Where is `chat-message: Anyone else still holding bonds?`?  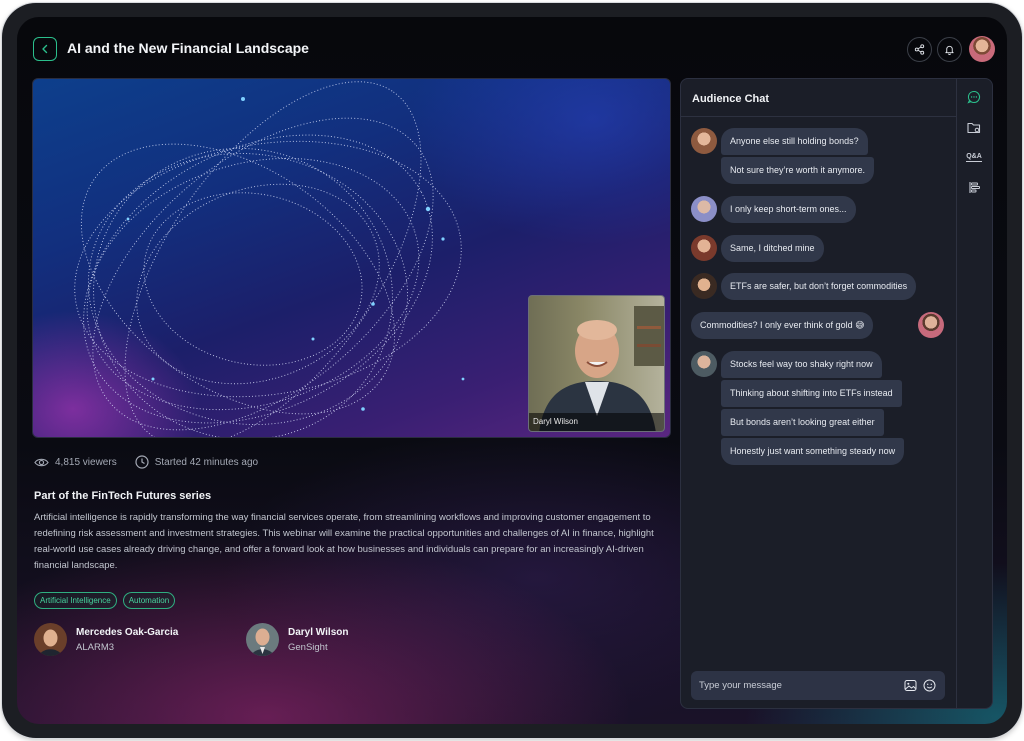 chat-message: Anyone else still holding bonds? is located at coordinates (794, 141).